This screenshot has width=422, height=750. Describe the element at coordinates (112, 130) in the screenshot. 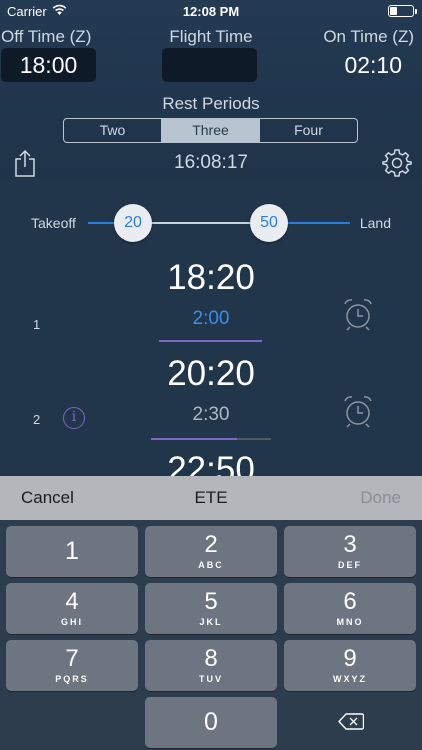

I see `segment-two: Two` at that location.